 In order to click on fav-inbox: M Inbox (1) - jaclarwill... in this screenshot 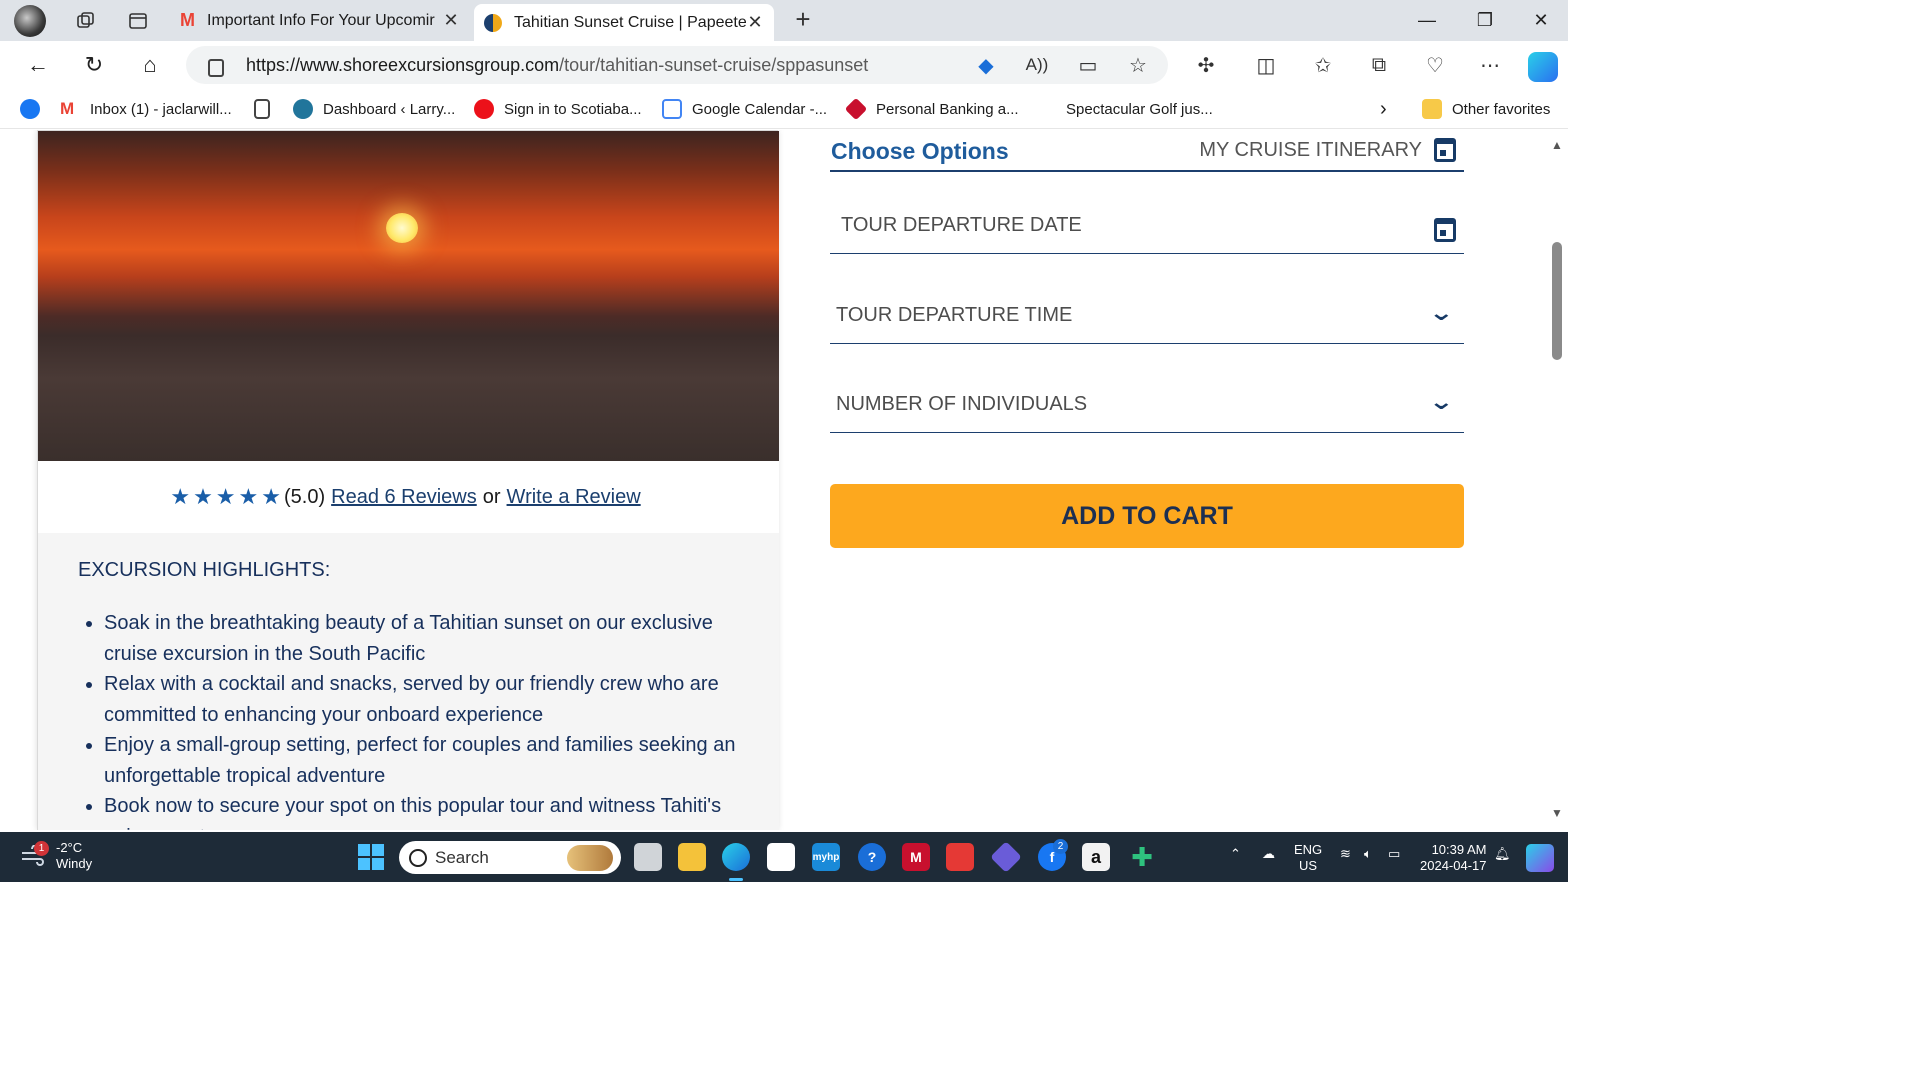, I will do `click(146, 109)`.